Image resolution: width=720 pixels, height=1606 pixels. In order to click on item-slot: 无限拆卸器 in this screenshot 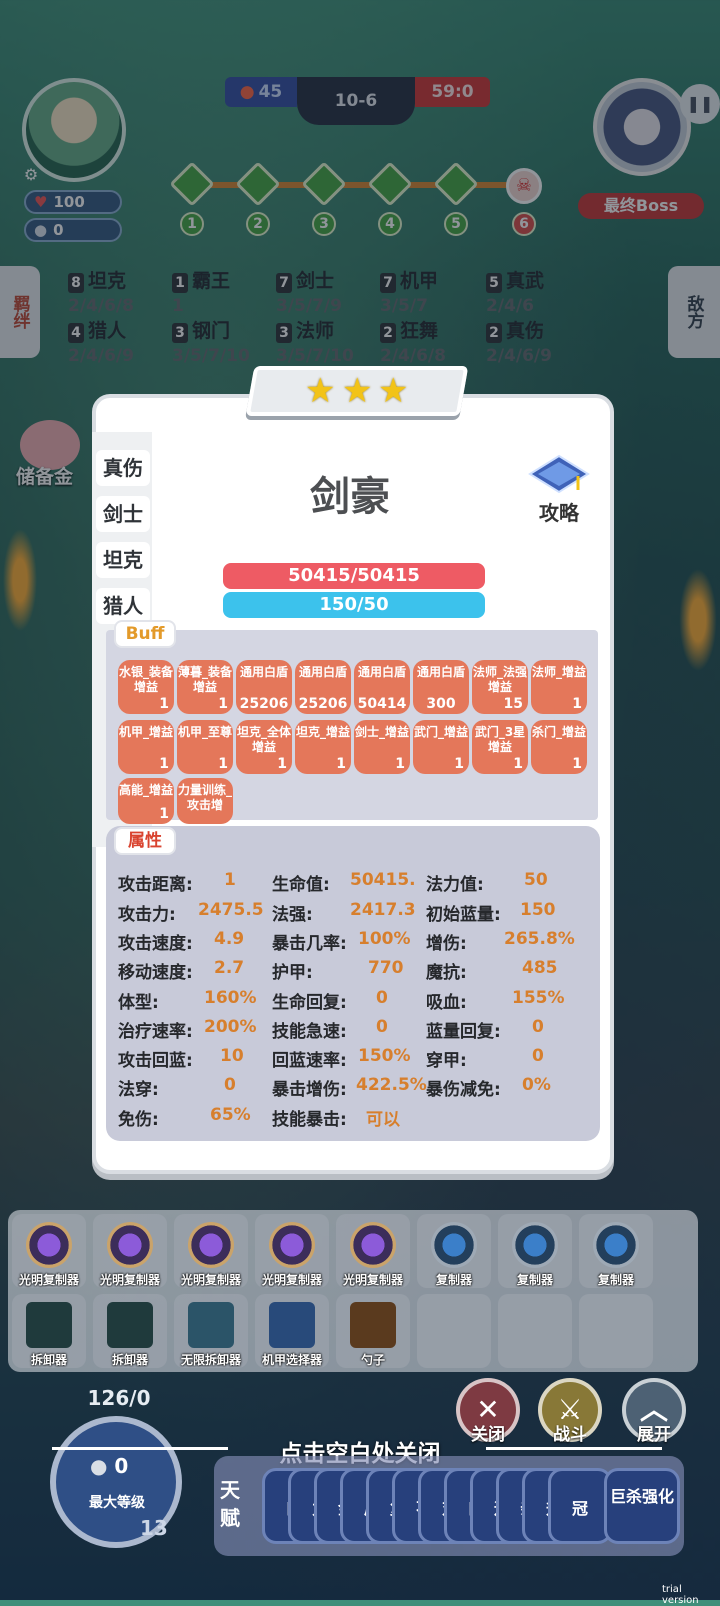, I will do `click(211, 1331)`.